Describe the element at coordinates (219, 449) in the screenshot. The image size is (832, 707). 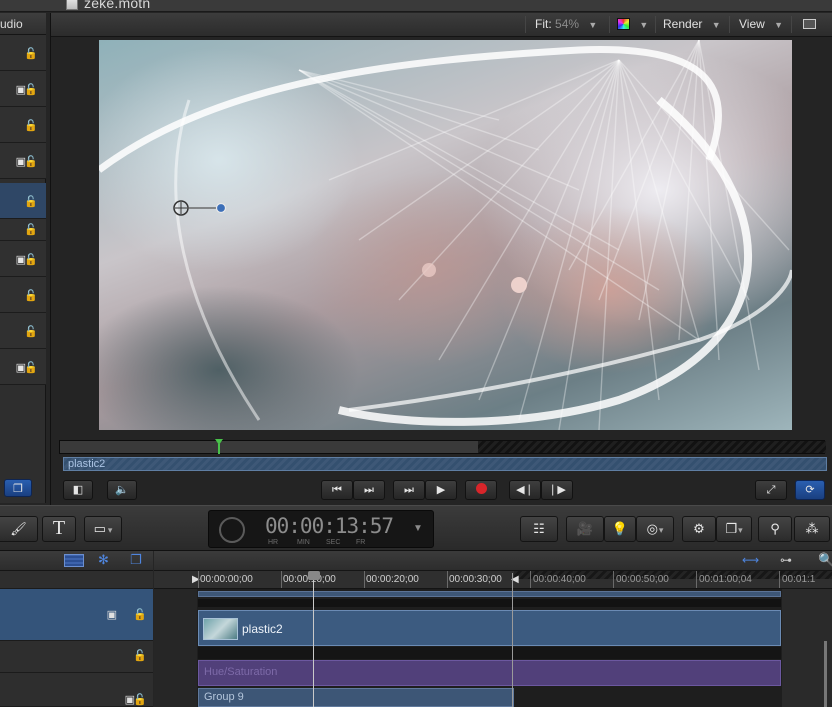
I see `mini-playhead-line` at that location.